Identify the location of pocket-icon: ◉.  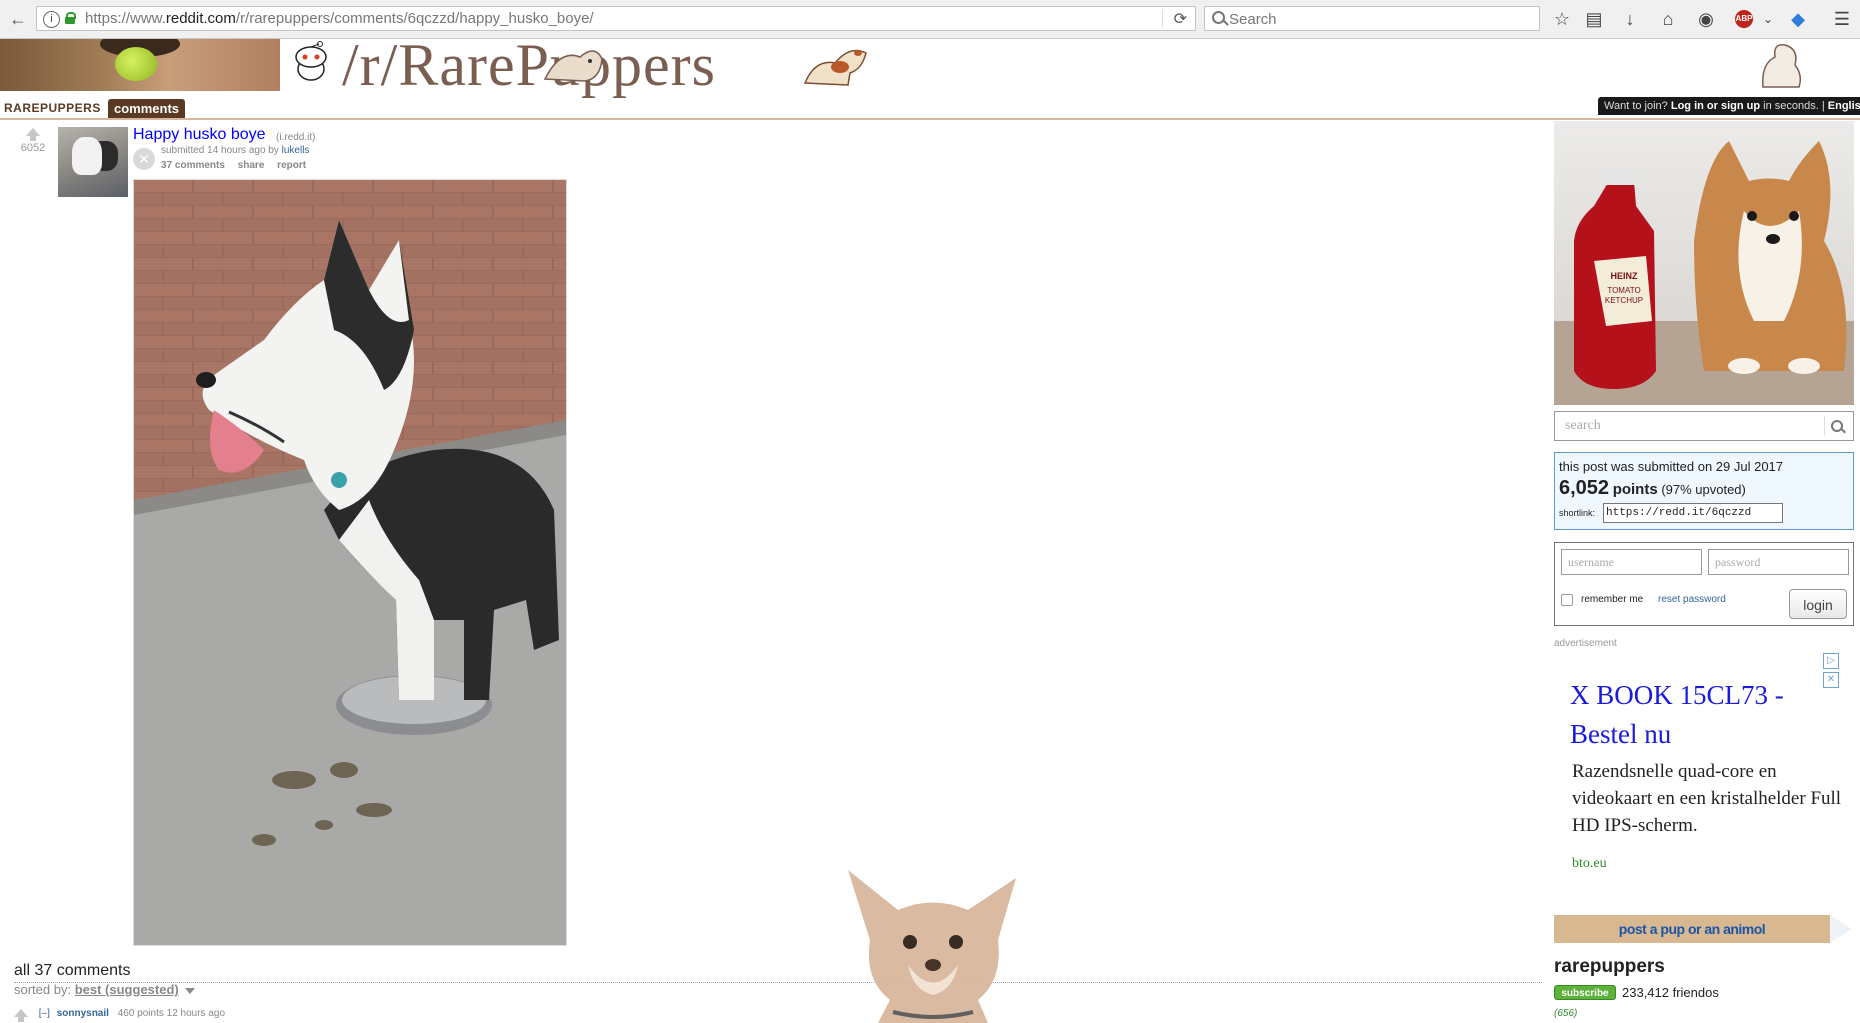
(1706, 19).